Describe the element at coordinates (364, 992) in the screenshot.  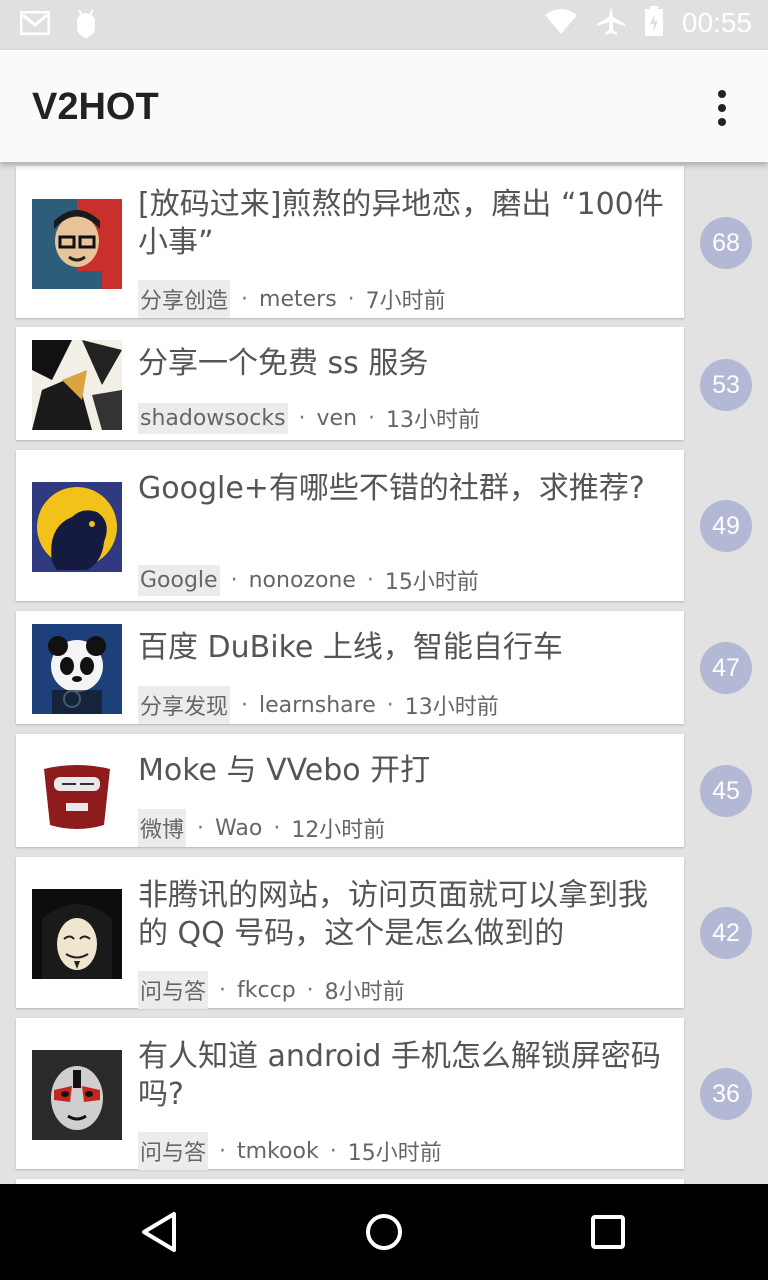
I see `post-time: 8小时前` at that location.